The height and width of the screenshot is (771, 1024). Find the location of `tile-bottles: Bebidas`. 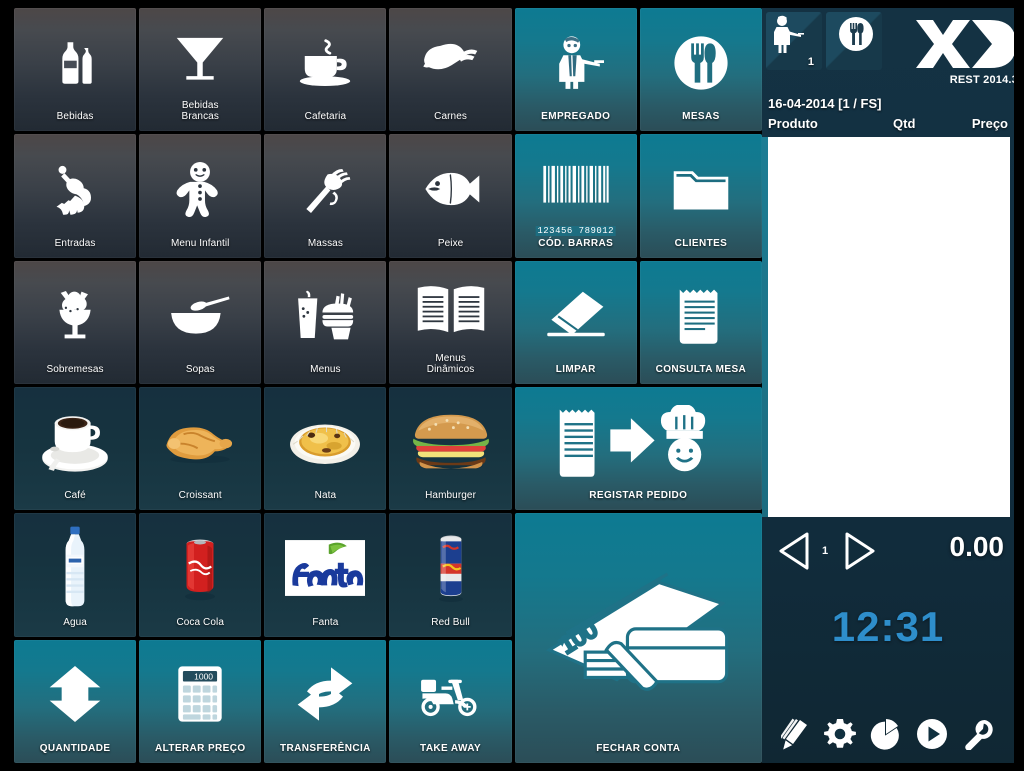

tile-bottles: Bebidas is located at coordinates (75, 70).